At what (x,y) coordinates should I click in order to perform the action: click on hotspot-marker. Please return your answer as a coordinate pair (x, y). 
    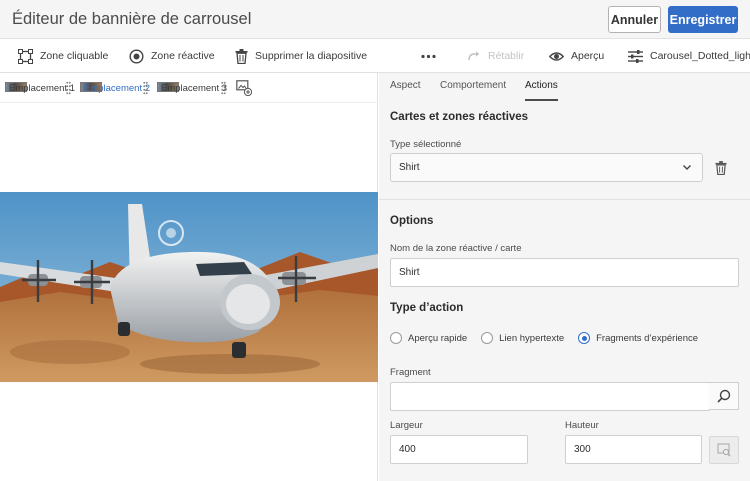
    Looking at the image, I should click on (171, 233).